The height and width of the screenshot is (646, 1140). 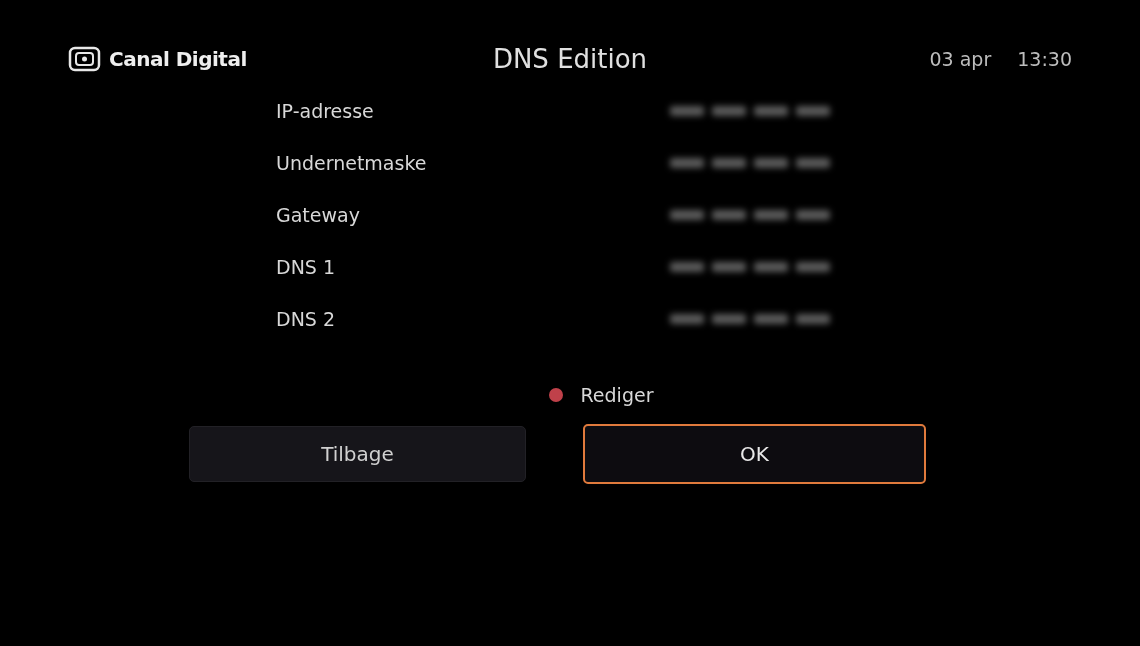 What do you see at coordinates (306, 267) in the screenshot?
I see `field-label: DNS 1` at bounding box center [306, 267].